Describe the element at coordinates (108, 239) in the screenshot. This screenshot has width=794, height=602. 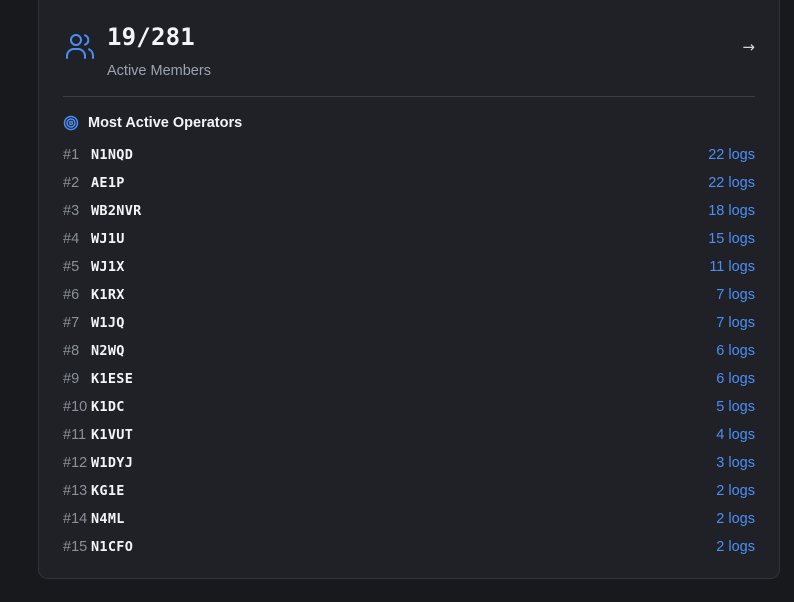
I see `operator-callsign: WJ1U` at that location.